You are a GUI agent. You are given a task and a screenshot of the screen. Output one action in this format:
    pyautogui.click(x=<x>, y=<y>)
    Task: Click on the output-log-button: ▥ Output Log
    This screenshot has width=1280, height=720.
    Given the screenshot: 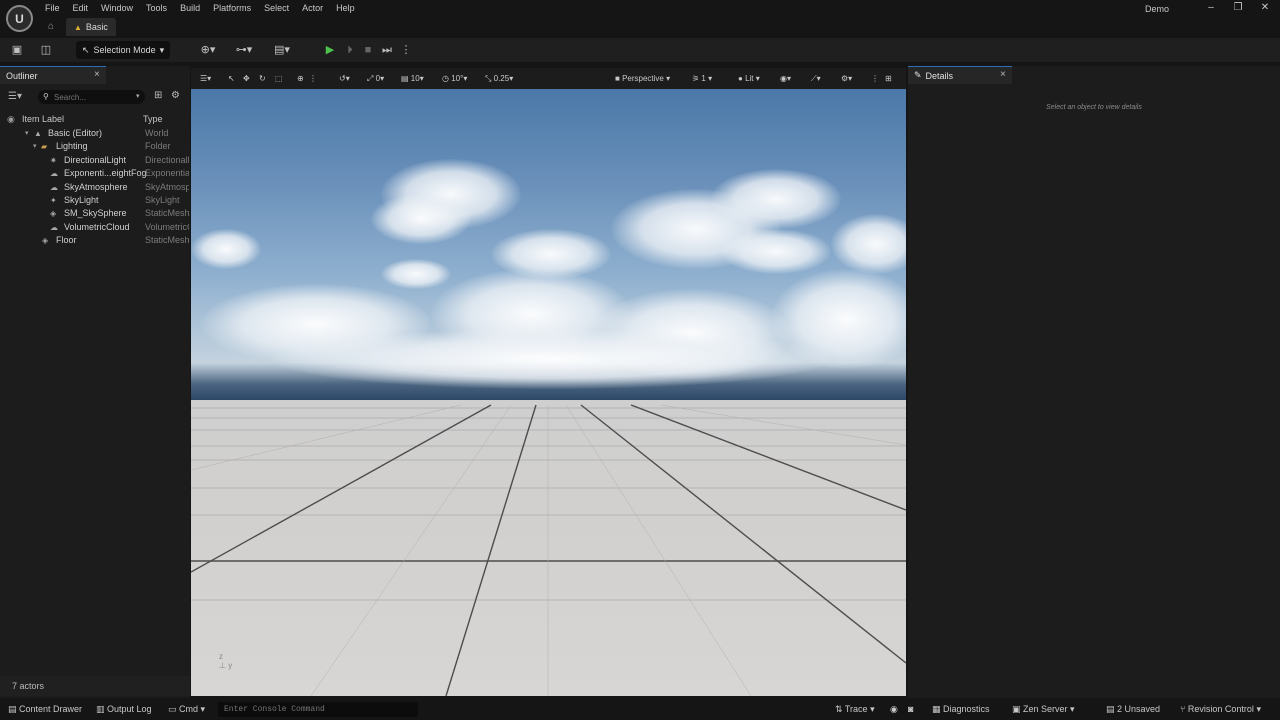 What is the action you would take?
    pyautogui.click(x=124, y=709)
    